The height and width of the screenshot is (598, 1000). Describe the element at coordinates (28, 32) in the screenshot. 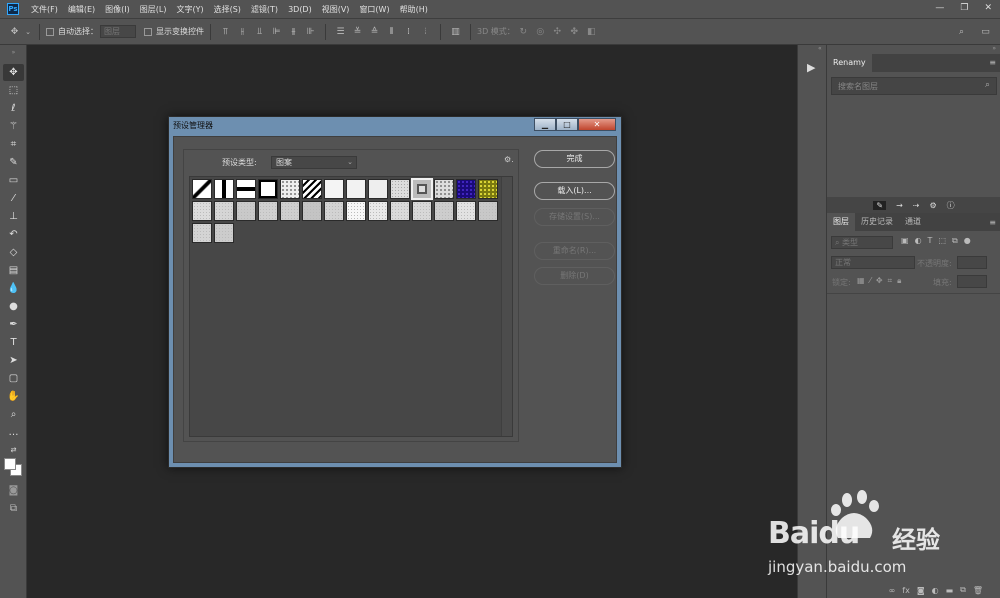

I see `chevron-down-icon: ⌄` at that location.